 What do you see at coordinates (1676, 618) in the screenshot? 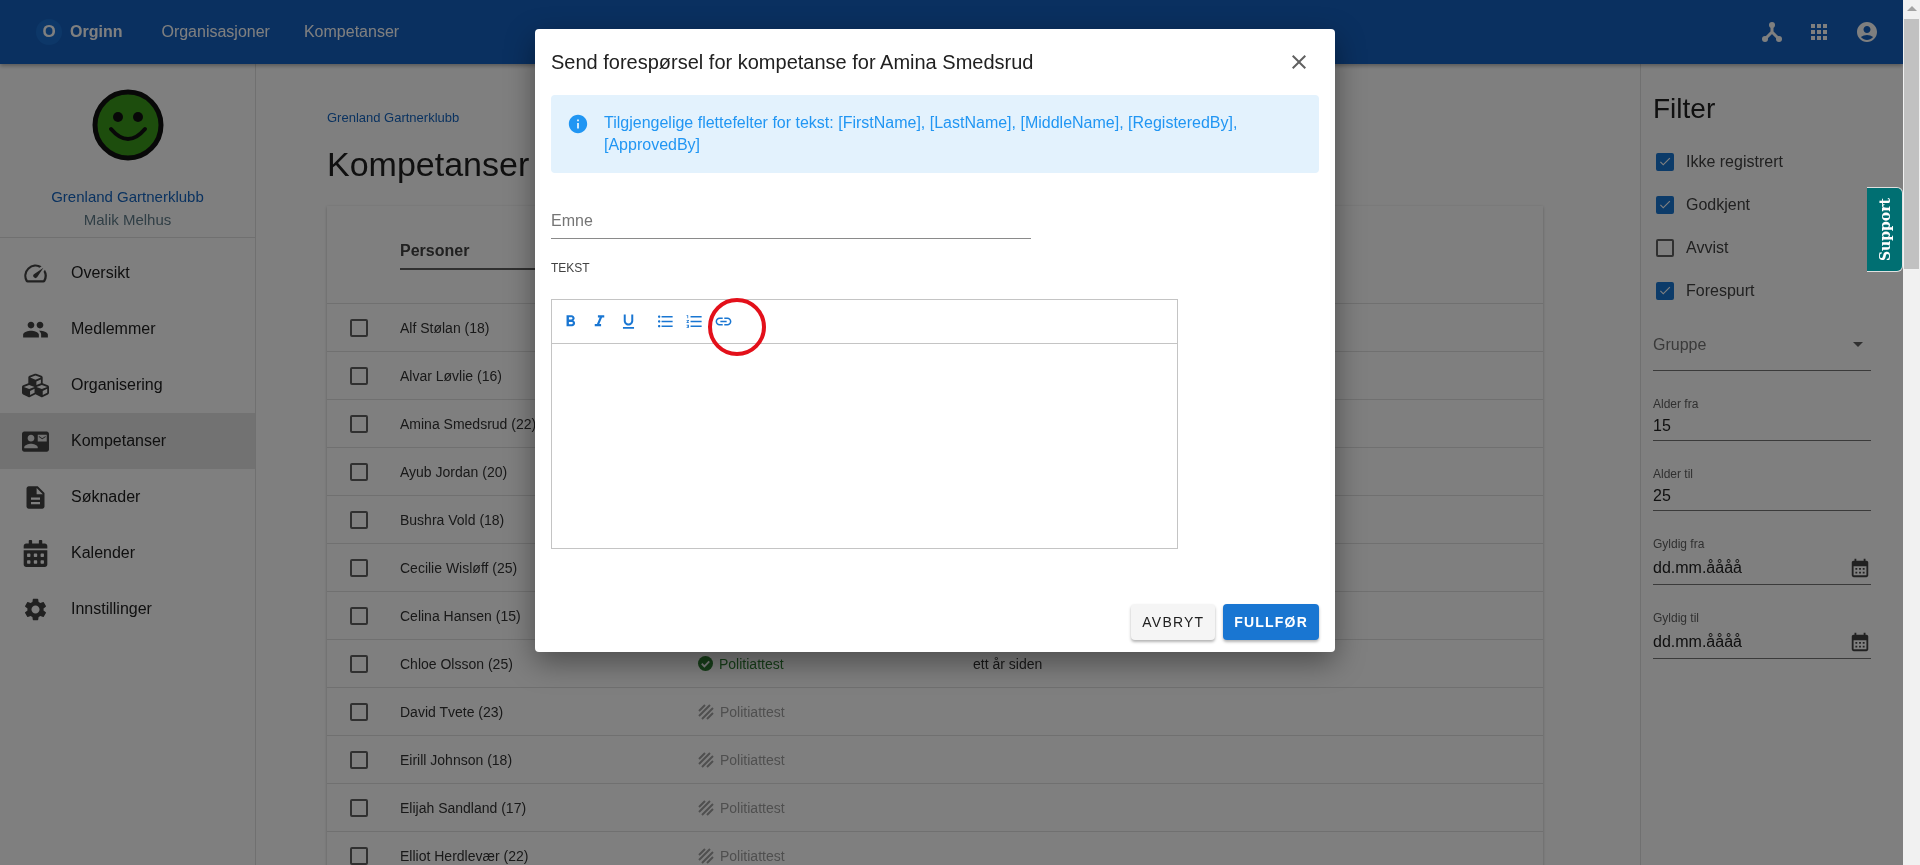
I see `field-label: Gyldig til` at bounding box center [1676, 618].